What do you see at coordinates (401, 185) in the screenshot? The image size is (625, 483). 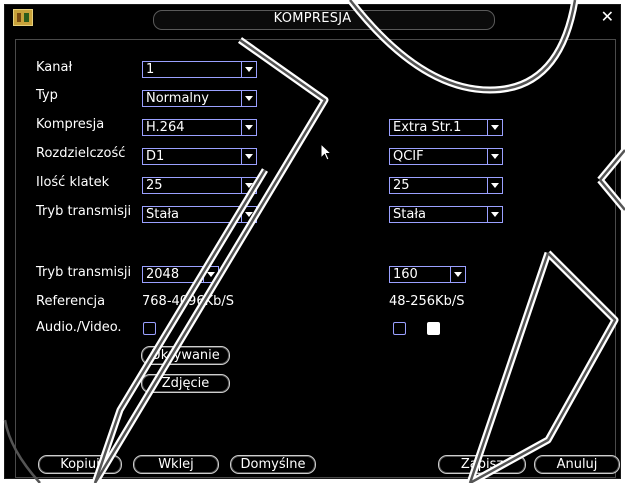 I see `extra-frame-rate-value: 25` at bounding box center [401, 185].